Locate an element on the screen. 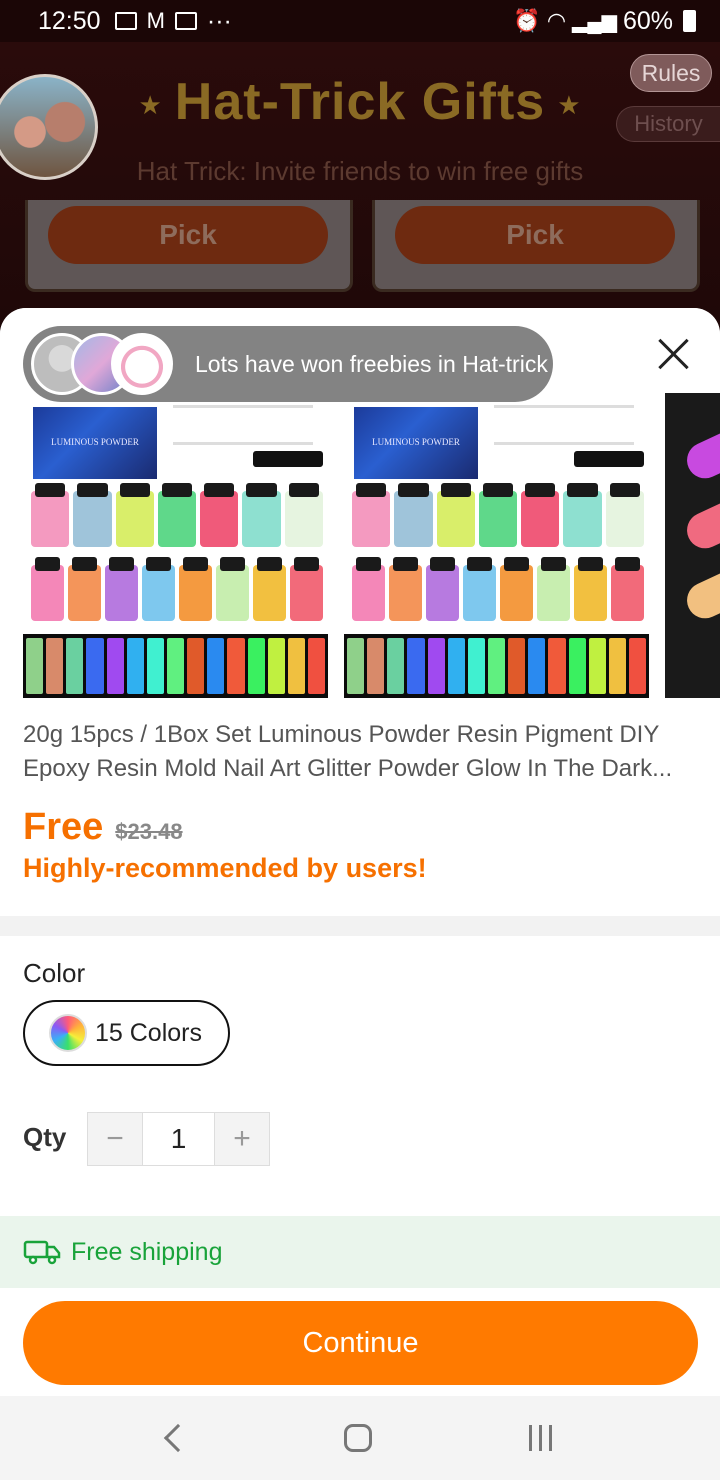 The image size is (720, 1480). shipping-text: Free shipping is located at coordinates (147, 1251).